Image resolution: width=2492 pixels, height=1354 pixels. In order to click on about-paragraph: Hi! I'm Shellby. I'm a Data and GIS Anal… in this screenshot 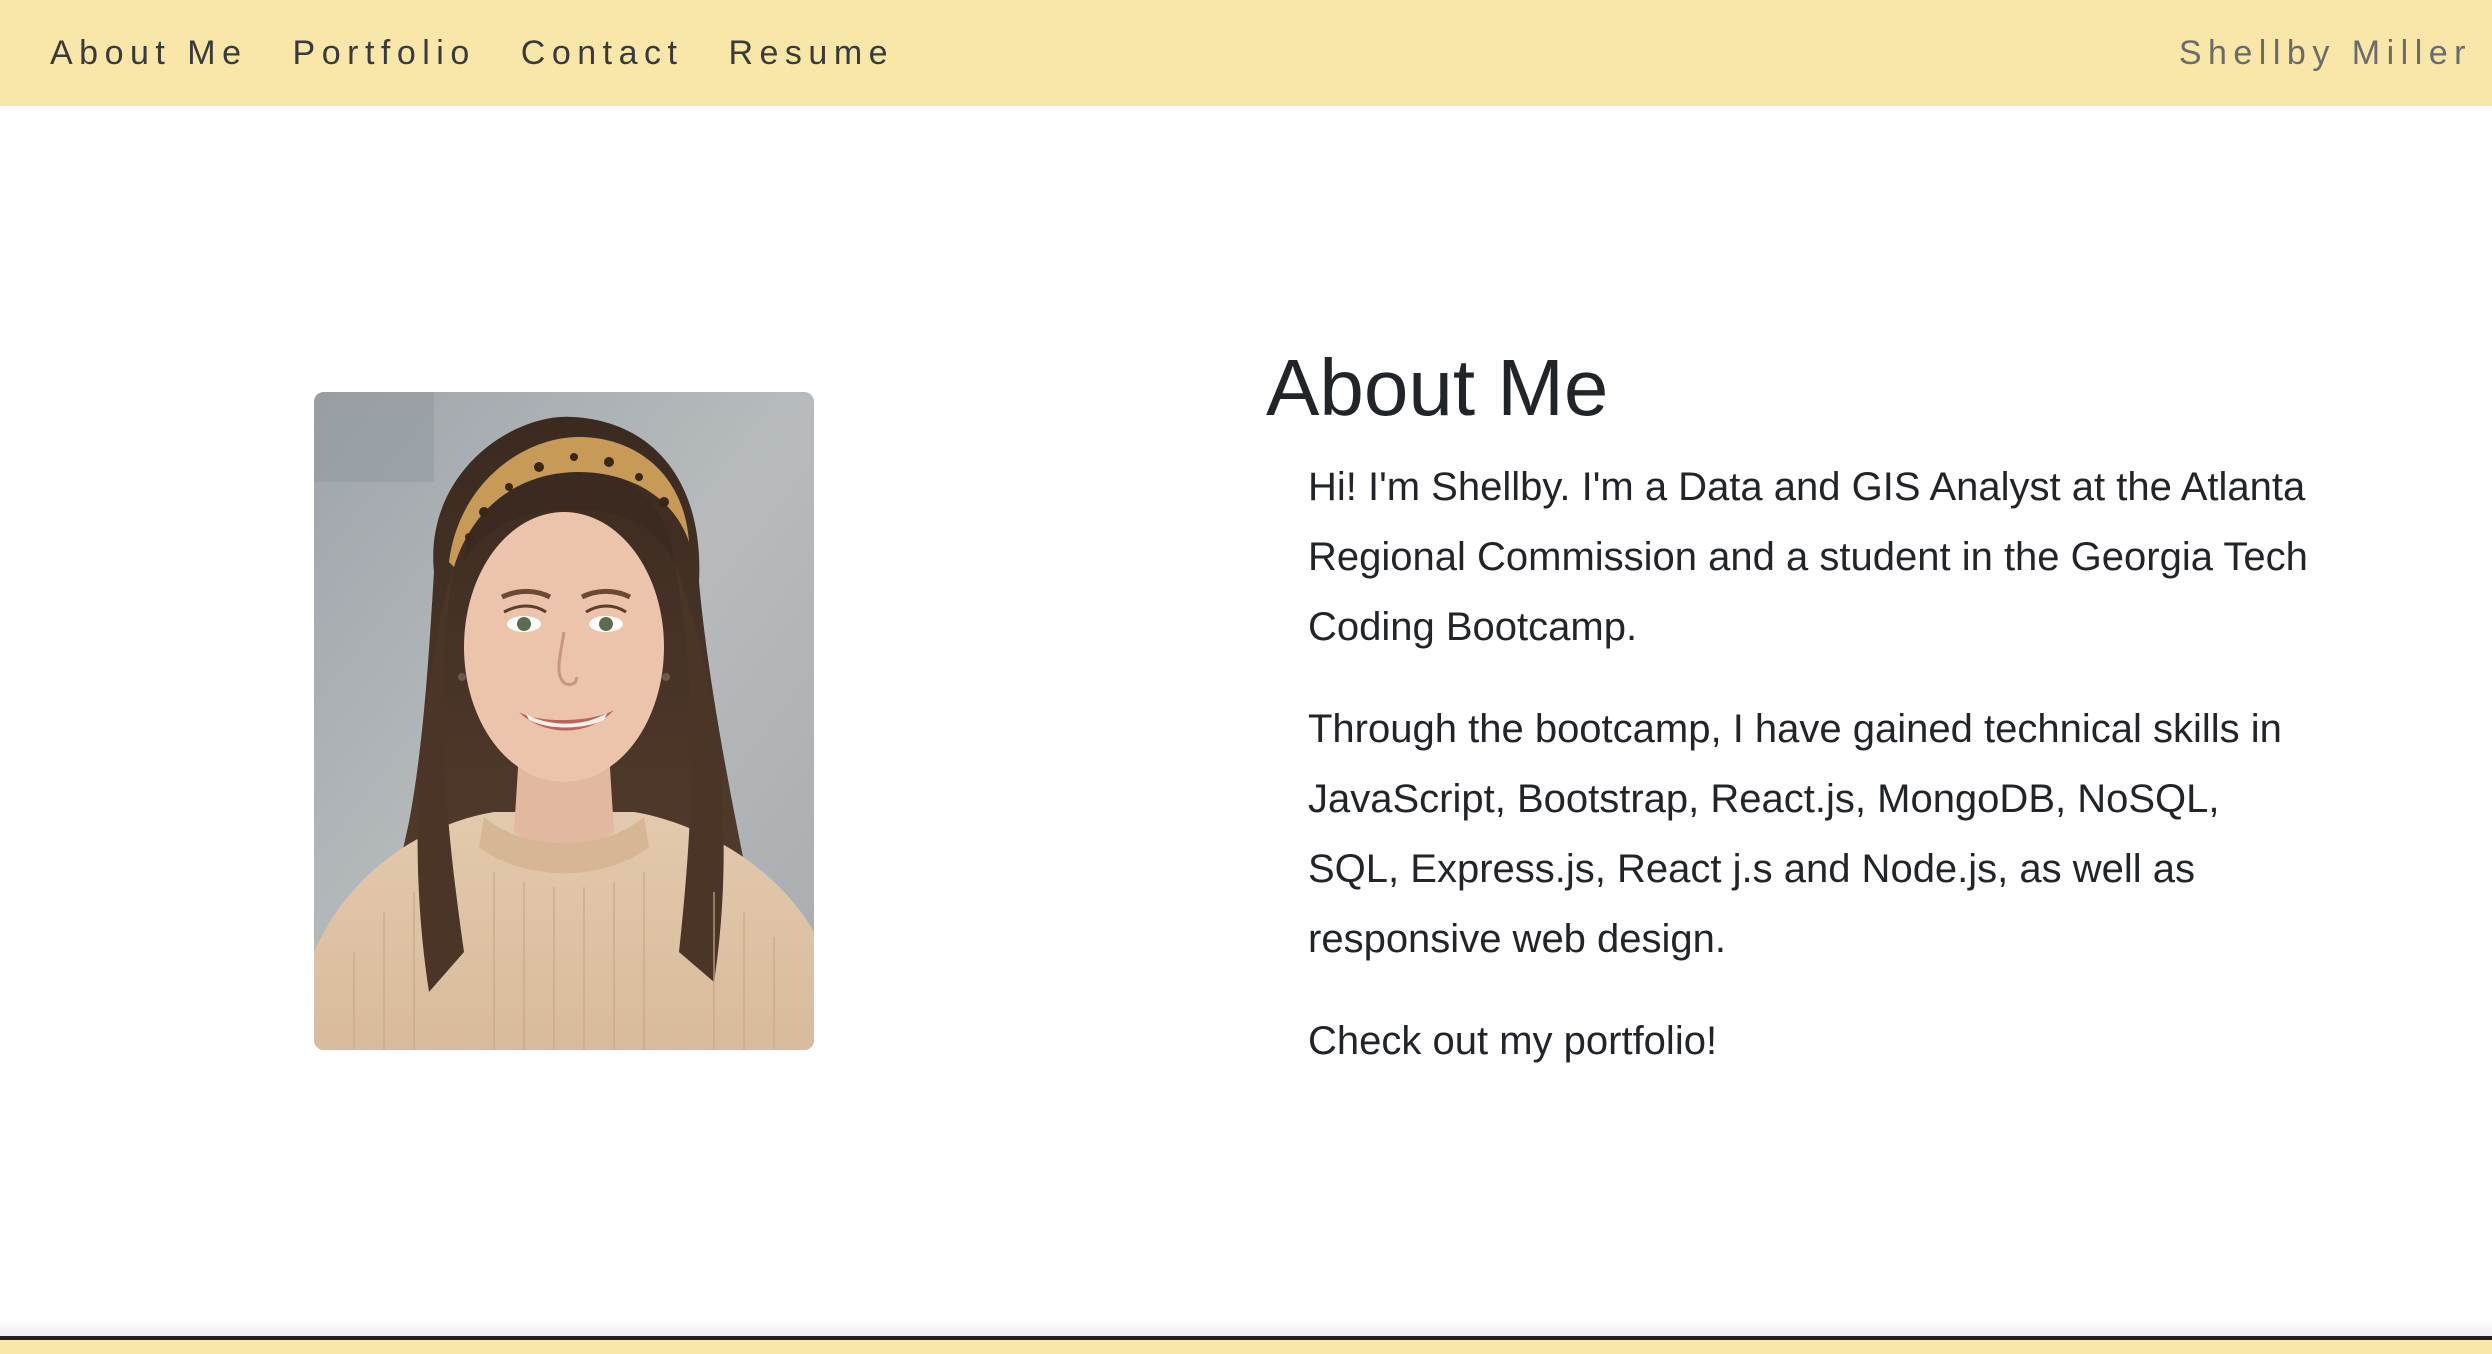, I will do `click(1808, 557)`.